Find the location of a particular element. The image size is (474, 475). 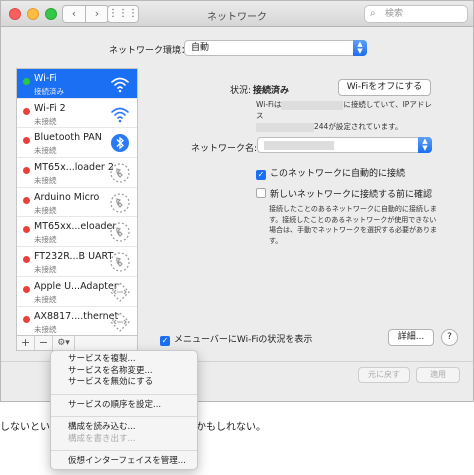

location-value: 自動 is located at coordinates (200, 48).